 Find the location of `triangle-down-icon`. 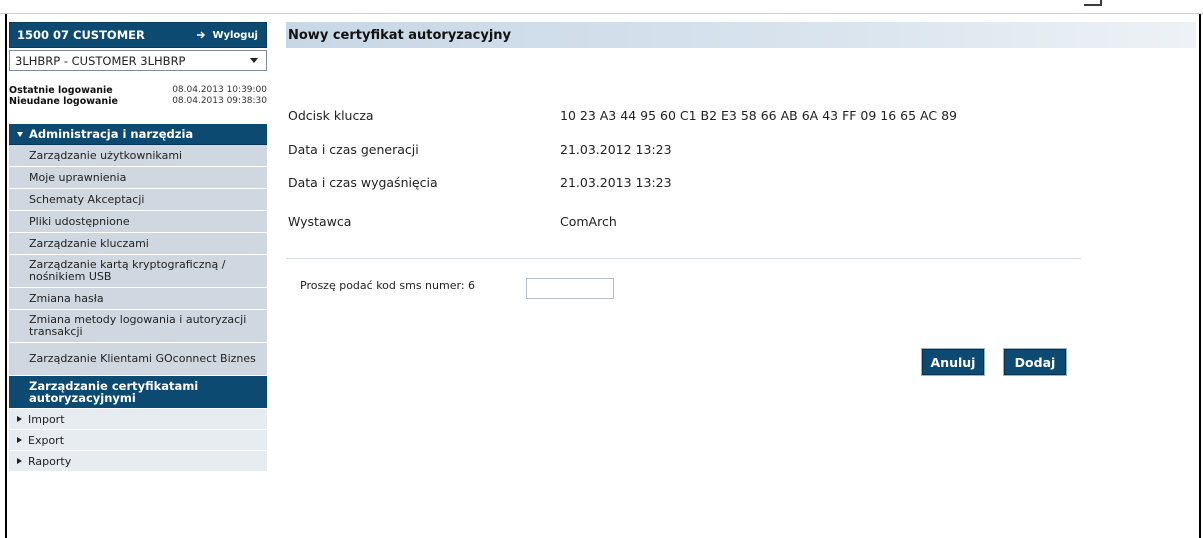

triangle-down-icon is located at coordinates (20, 134).